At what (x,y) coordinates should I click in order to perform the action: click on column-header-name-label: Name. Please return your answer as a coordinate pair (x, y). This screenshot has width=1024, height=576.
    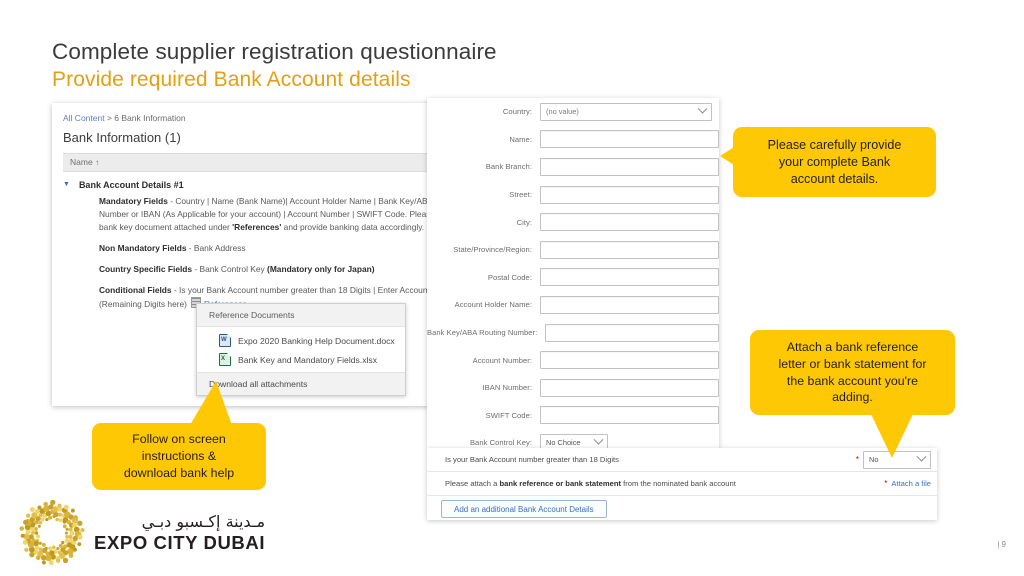
    Looking at the image, I should click on (81, 162).